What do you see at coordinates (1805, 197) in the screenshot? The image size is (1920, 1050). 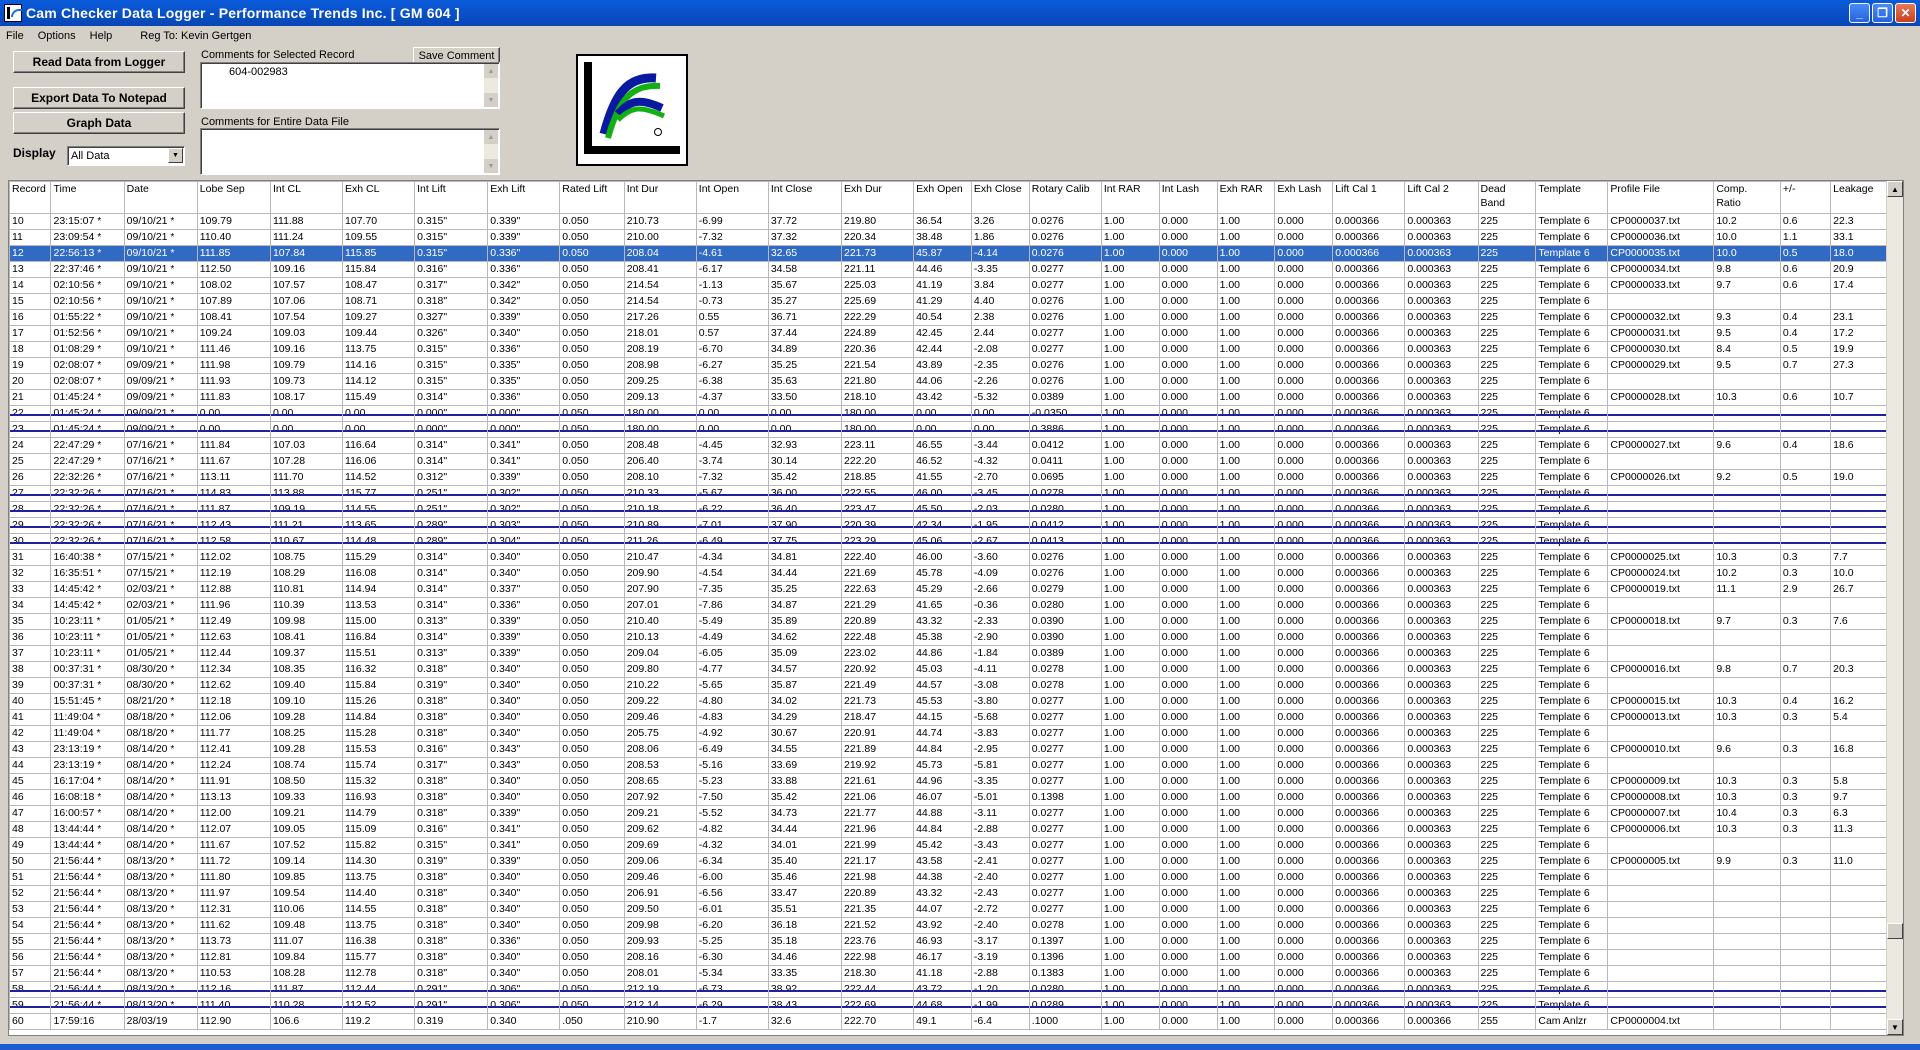 I see `column-header: +/-` at bounding box center [1805, 197].